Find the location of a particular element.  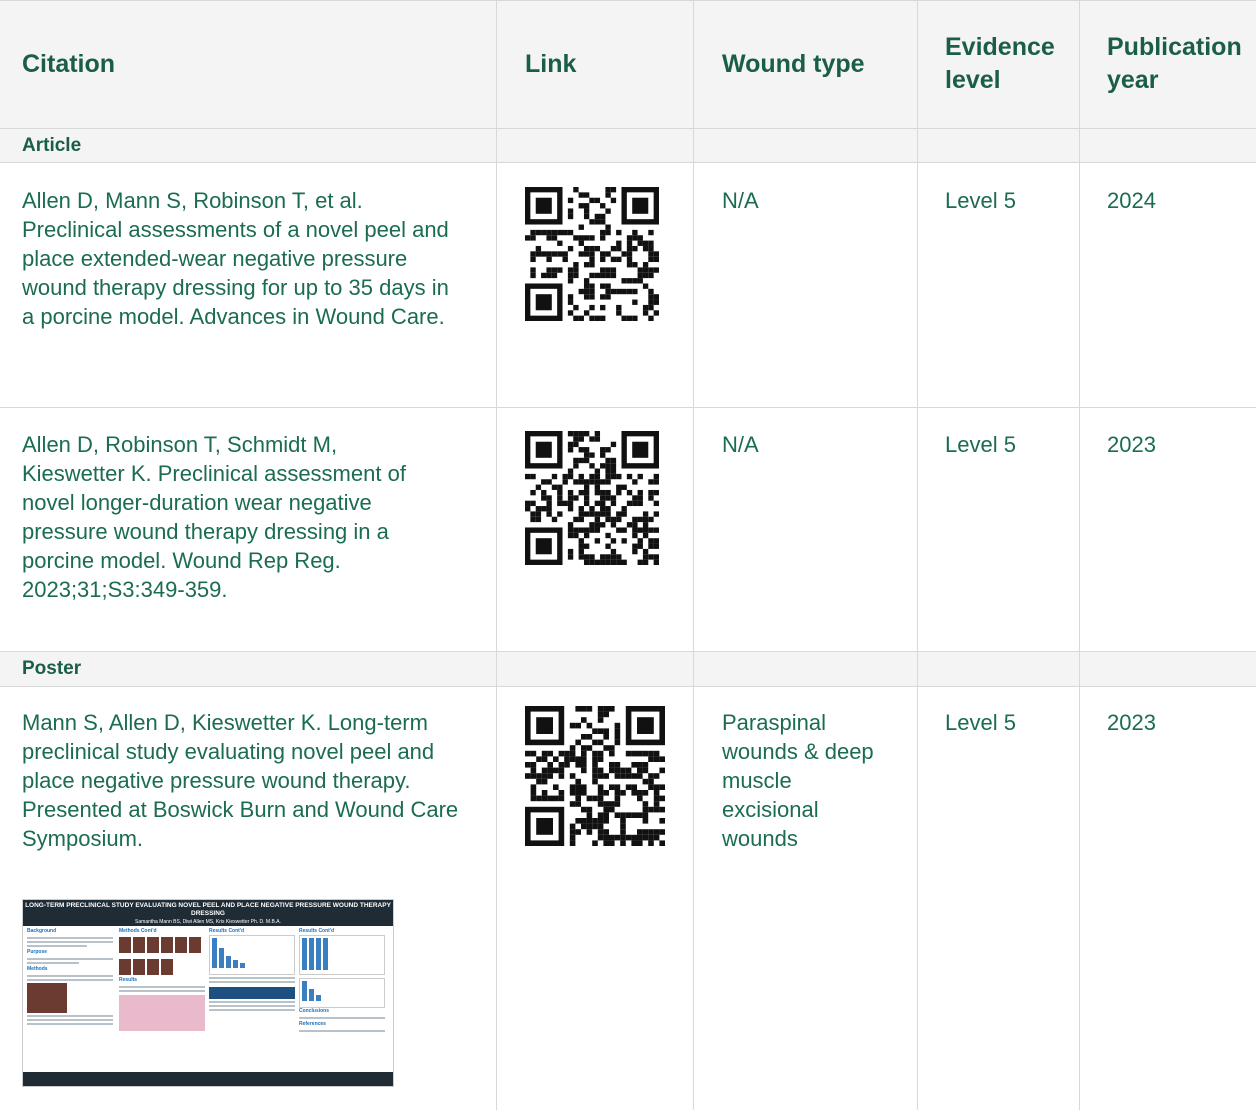

section-row-poster-background is located at coordinates (628, 668).